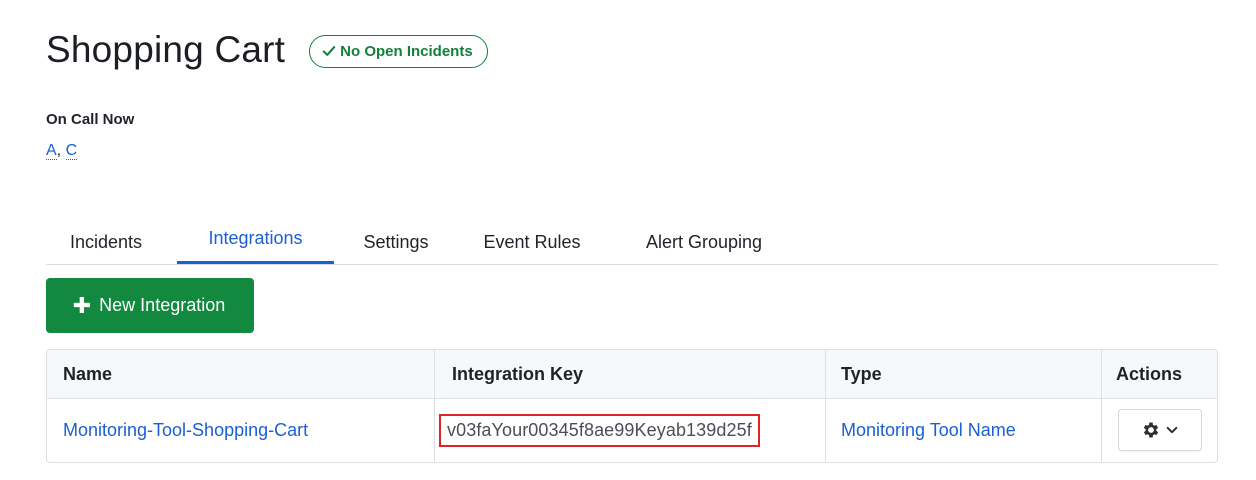 The height and width of the screenshot is (480, 1256). Describe the element at coordinates (162, 305) in the screenshot. I see `new-integration-label: New Integration` at that location.